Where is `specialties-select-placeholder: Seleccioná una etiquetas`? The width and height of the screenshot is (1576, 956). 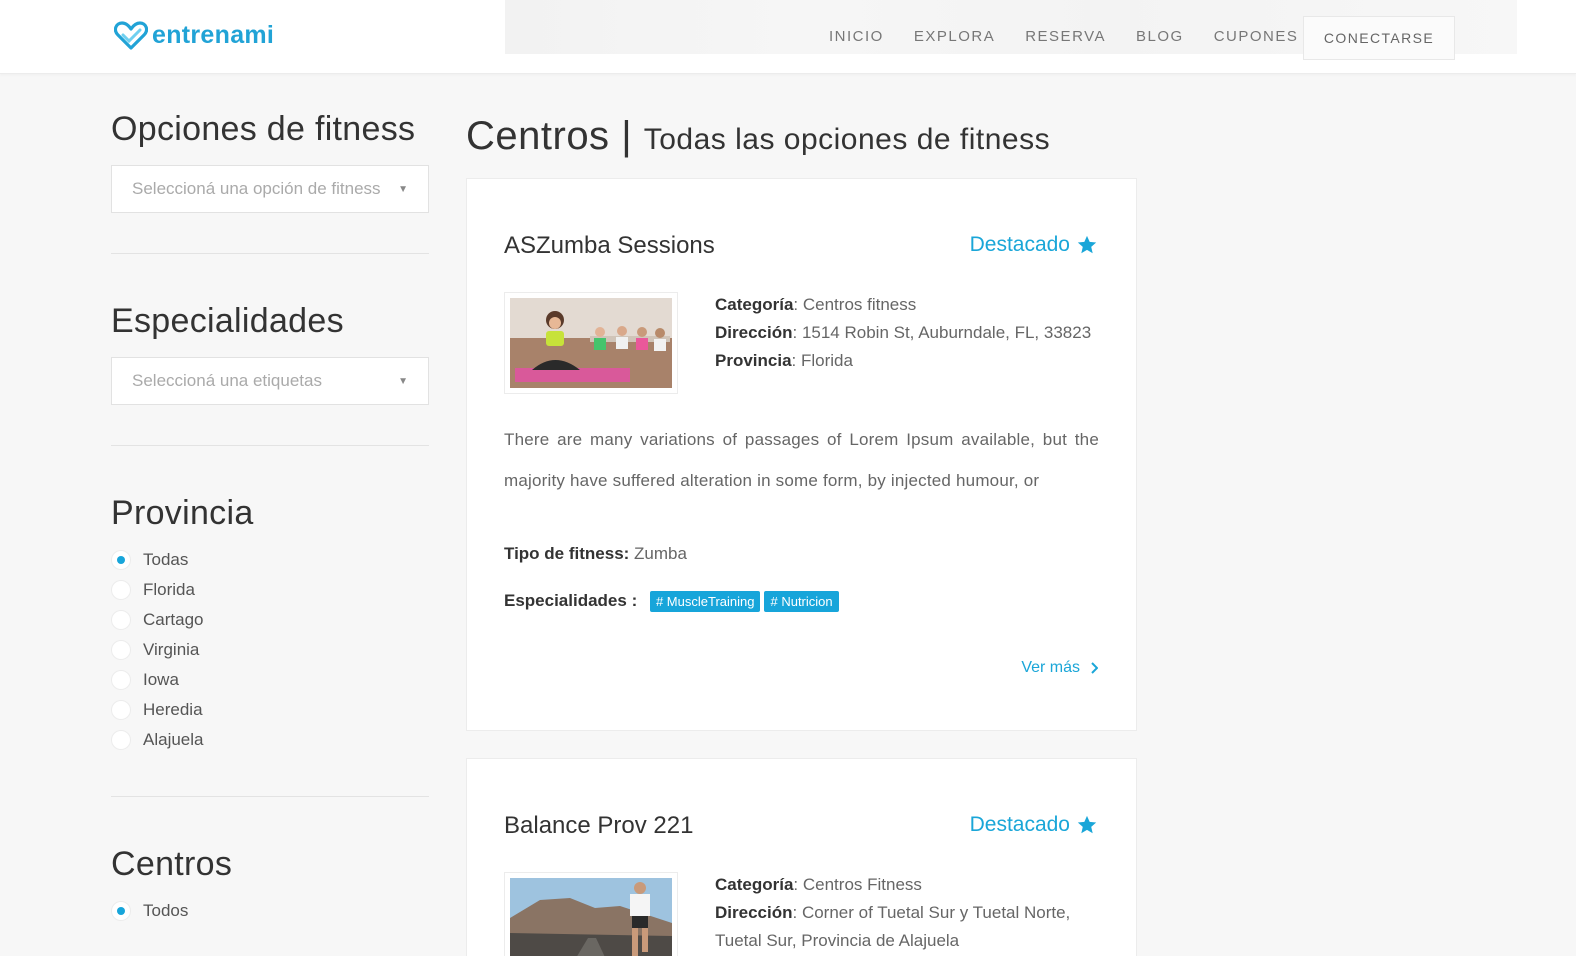
specialties-select-placeholder: Seleccioná una etiquetas is located at coordinates (227, 380).